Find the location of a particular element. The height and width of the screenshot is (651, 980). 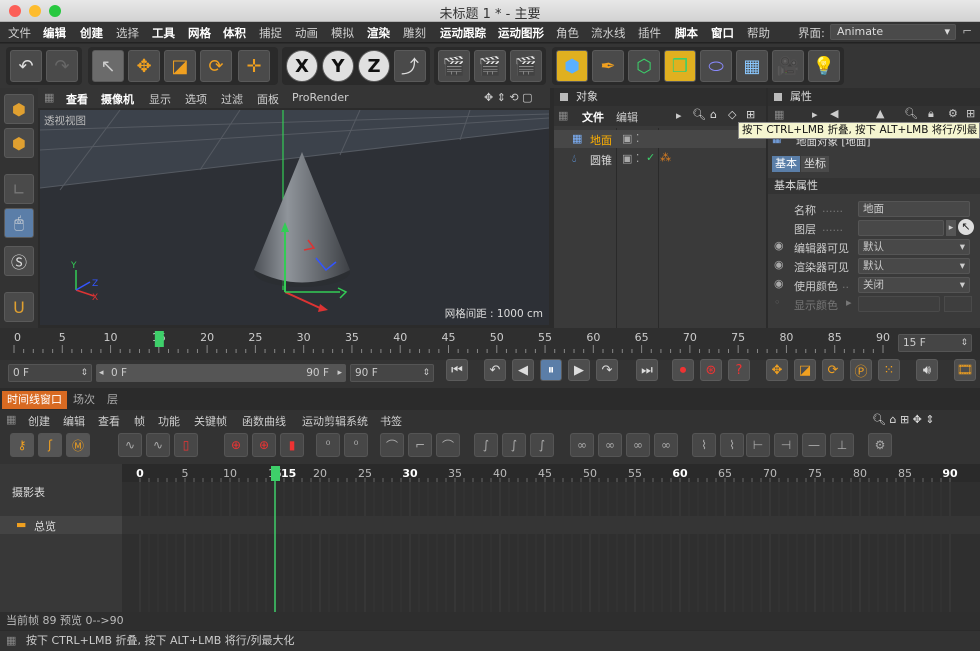

keyframe-selection-icon: ? is located at coordinates (739, 370).